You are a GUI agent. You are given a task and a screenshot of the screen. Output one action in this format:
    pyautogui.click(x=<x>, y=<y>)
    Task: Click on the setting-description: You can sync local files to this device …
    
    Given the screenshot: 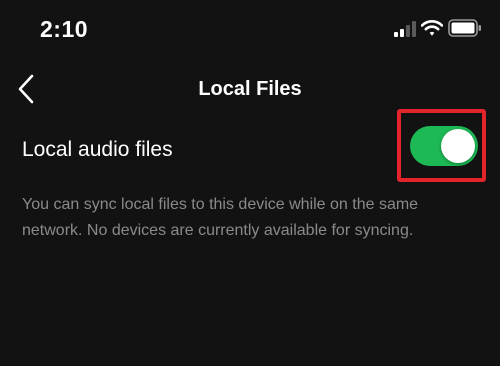 What is the action you would take?
    pyautogui.click(x=220, y=217)
    